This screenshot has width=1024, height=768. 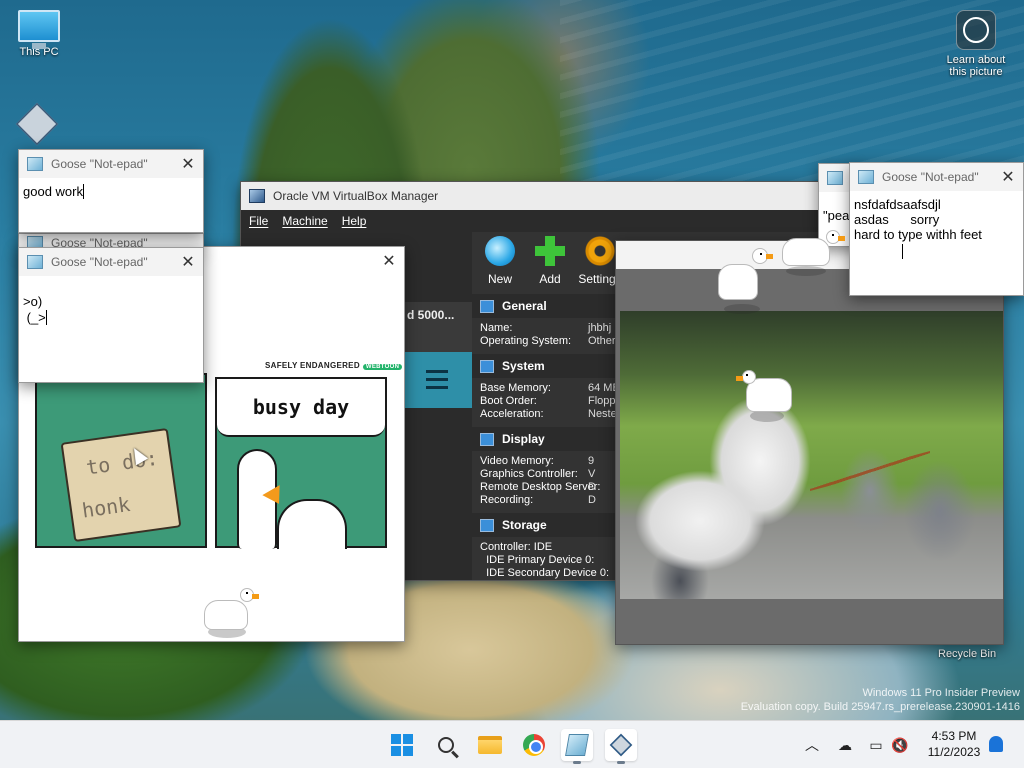 What do you see at coordinates (312, 365) in the screenshot?
I see `brand-text: SAFELY ENDANGERED` at bounding box center [312, 365].